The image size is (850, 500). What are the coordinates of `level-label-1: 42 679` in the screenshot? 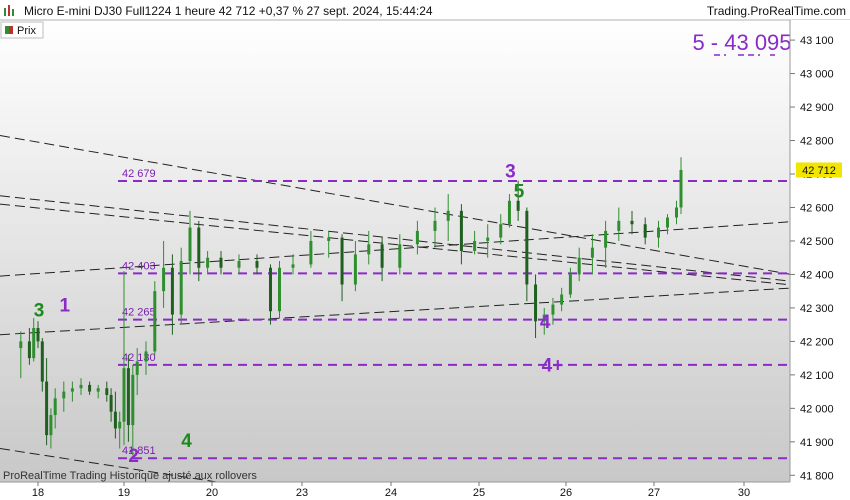 It's located at (139, 174).